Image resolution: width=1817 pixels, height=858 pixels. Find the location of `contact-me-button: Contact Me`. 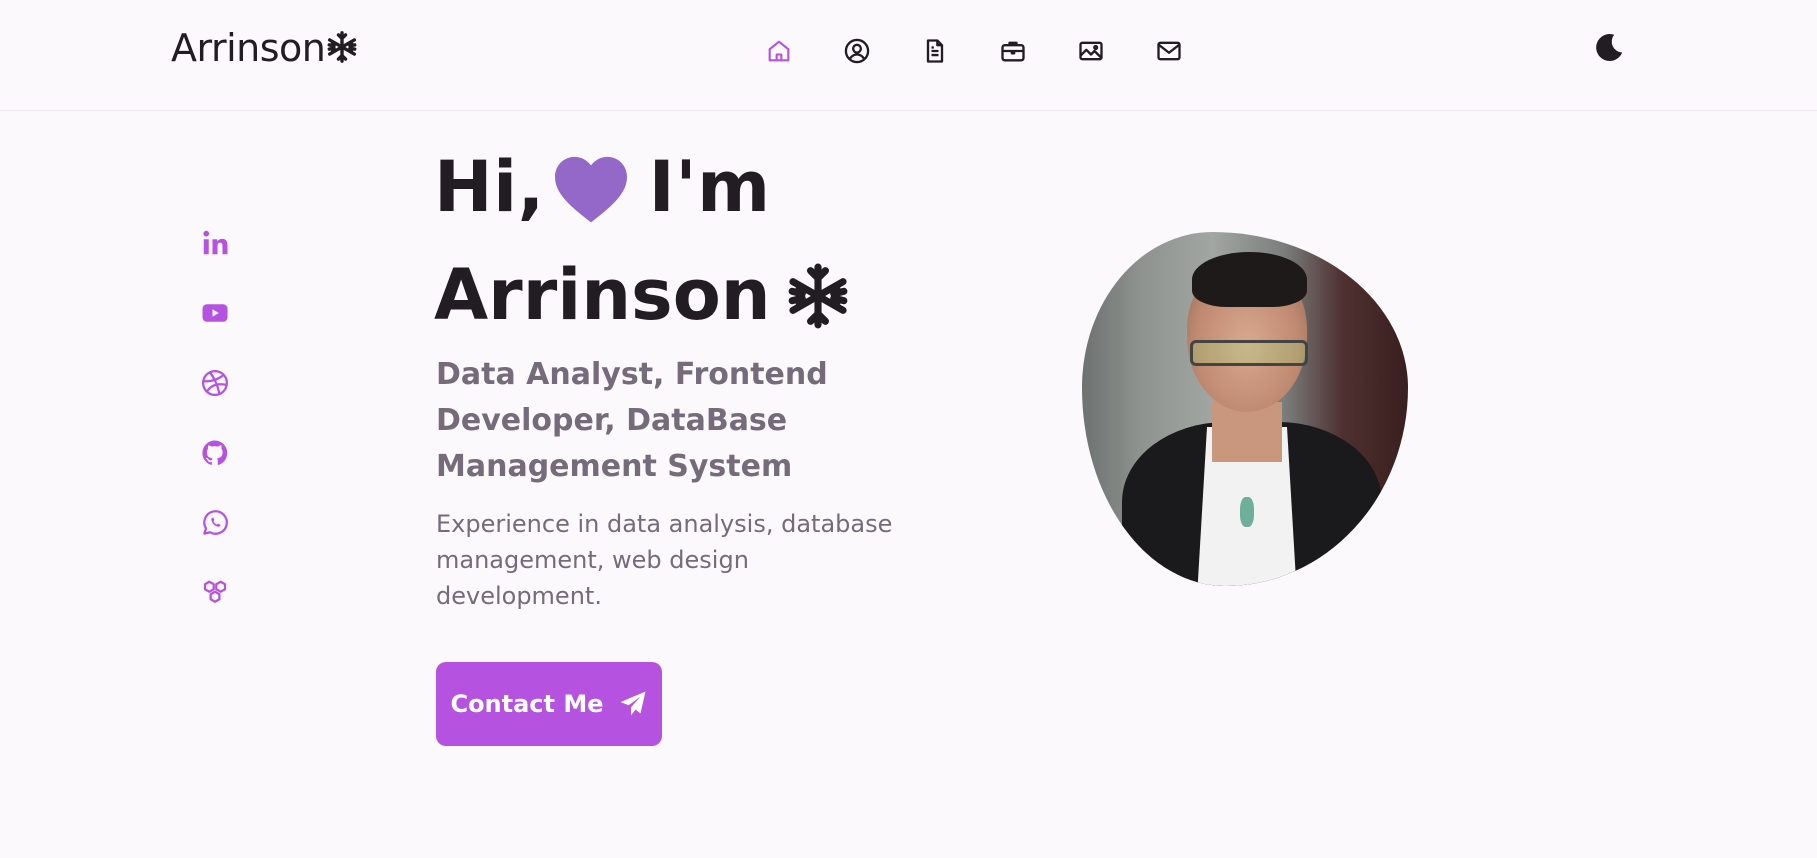

contact-me-button: Contact Me is located at coordinates (549, 704).